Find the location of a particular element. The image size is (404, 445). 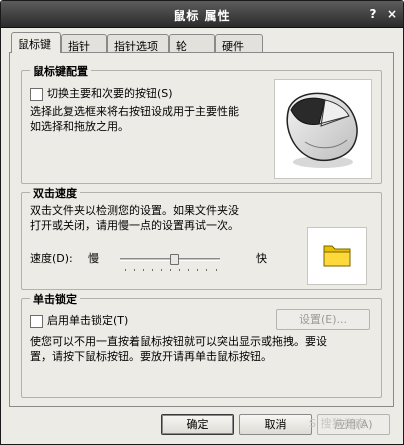

swap-description-line1: 选择此复选框来将右按钮设成用于主要性能 is located at coordinates (134, 111).